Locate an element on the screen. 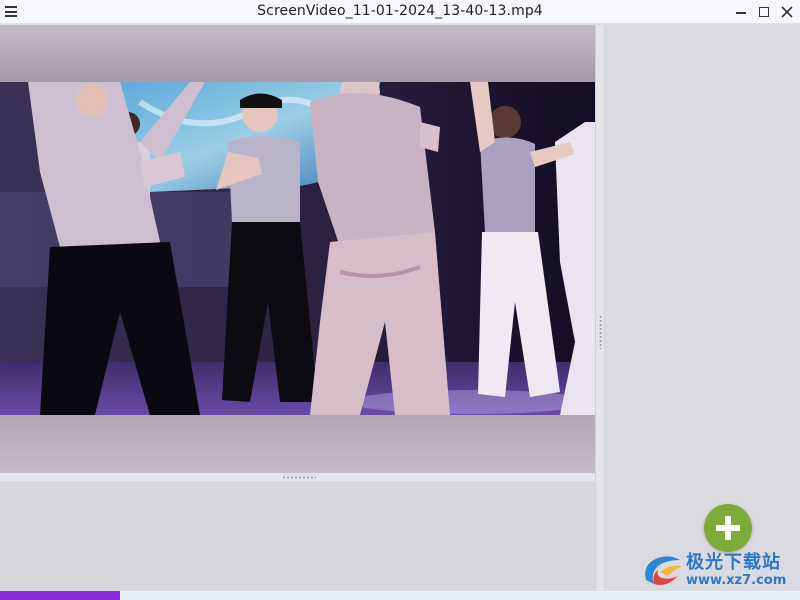  close-button is located at coordinates (787, 12).